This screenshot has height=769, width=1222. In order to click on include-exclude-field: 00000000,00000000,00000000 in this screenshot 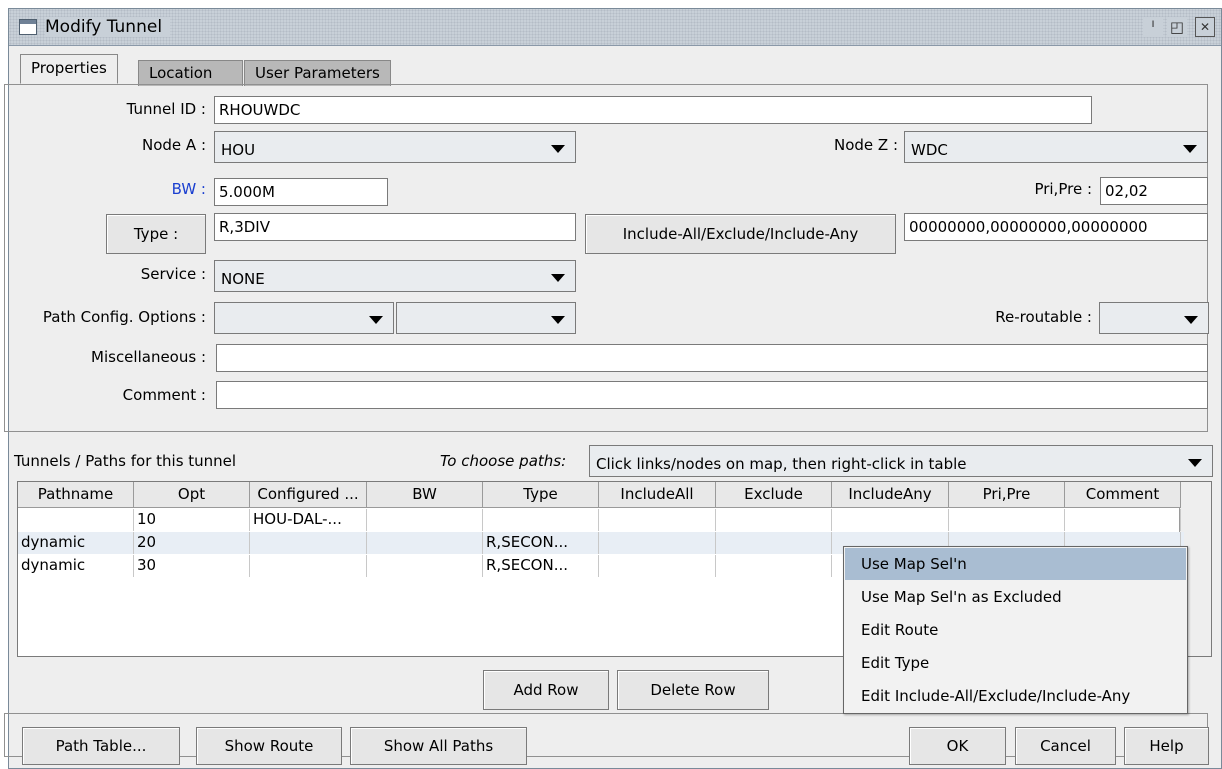, I will do `click(1056, 227)`.